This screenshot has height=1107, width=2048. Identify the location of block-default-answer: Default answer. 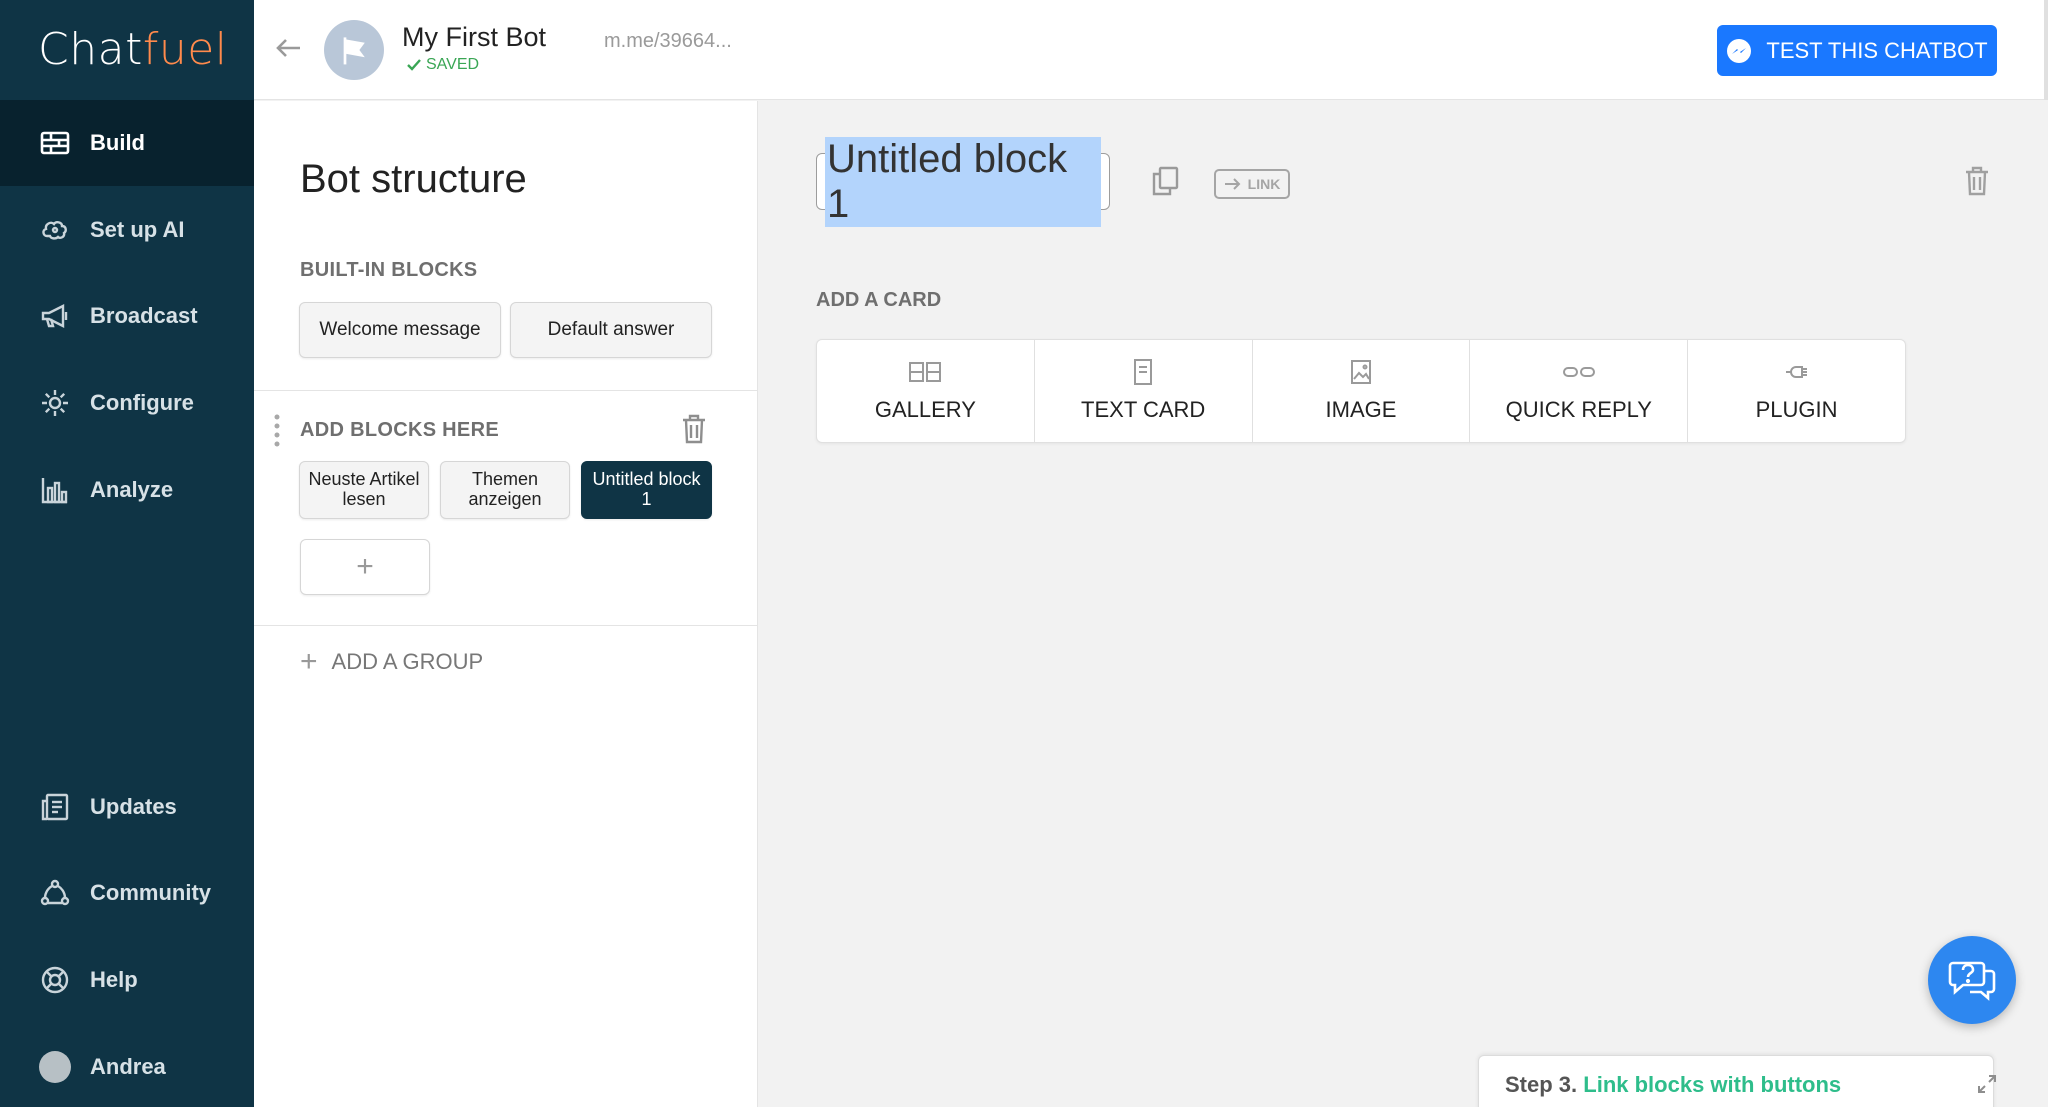
(611, 330).